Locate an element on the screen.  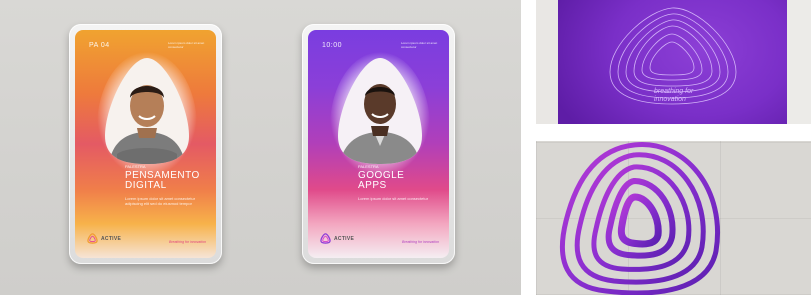
shirt-tagline: breathing for innovation is located at coordinates (673, 96).